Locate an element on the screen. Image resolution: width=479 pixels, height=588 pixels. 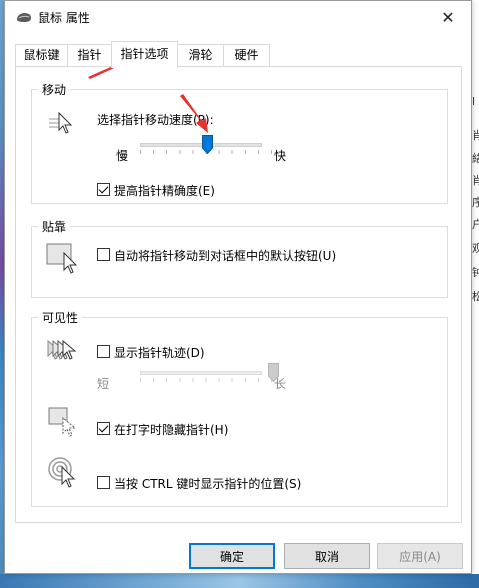
background-text: 絡 is located at coordinates (475, 158).